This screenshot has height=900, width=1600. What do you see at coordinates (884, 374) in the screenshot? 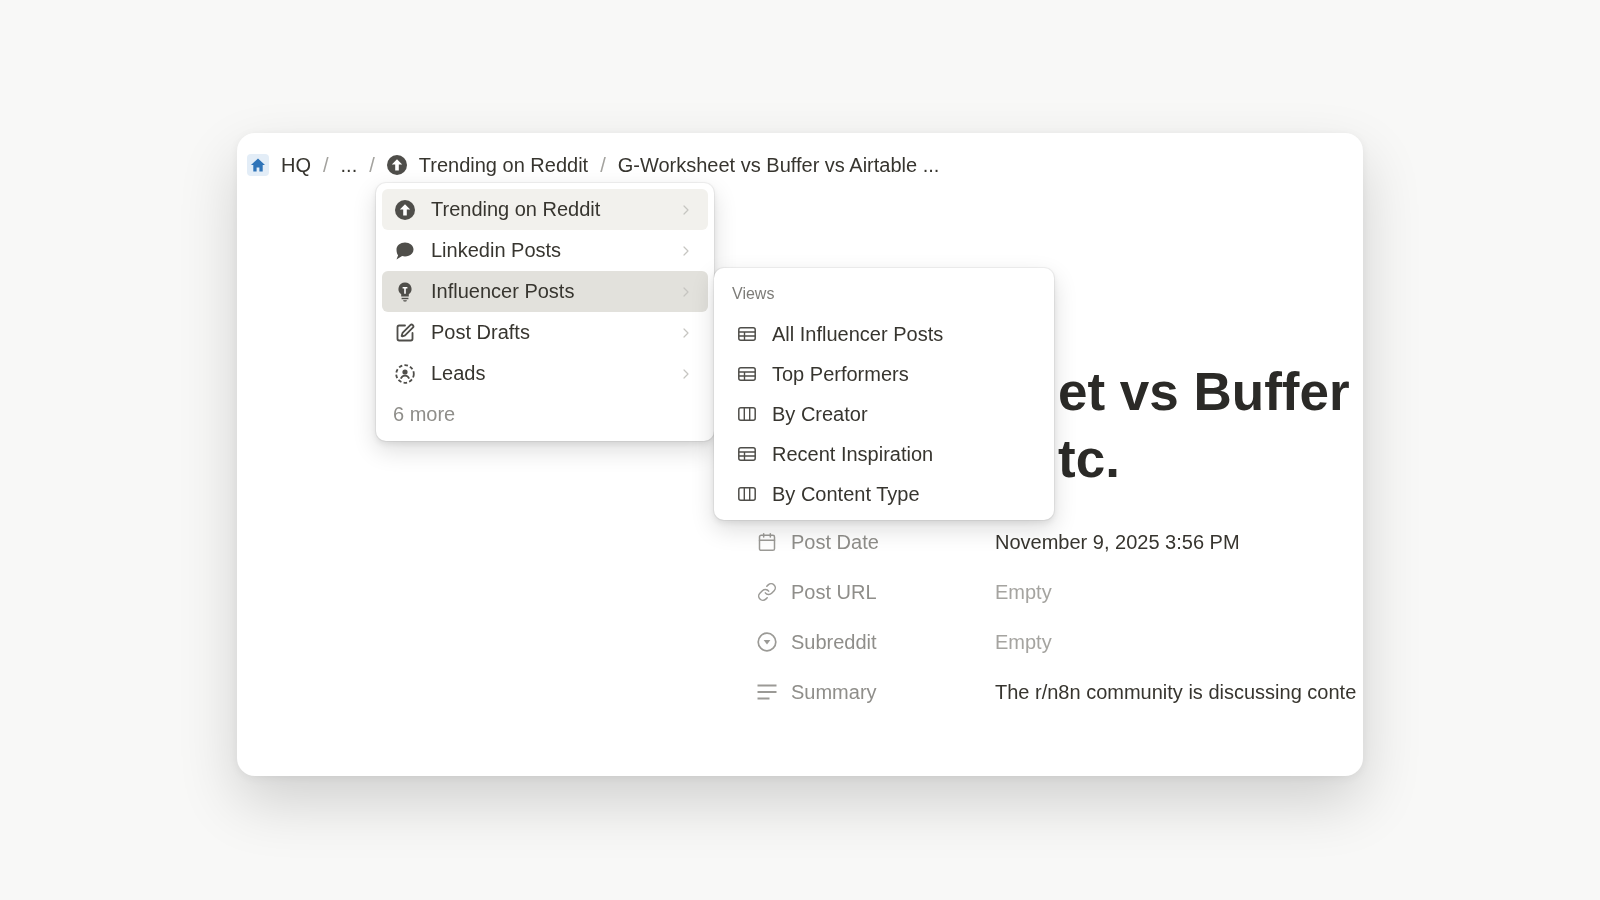
I see `submenu-item: Top Performers` at bounding box center [884, 374].